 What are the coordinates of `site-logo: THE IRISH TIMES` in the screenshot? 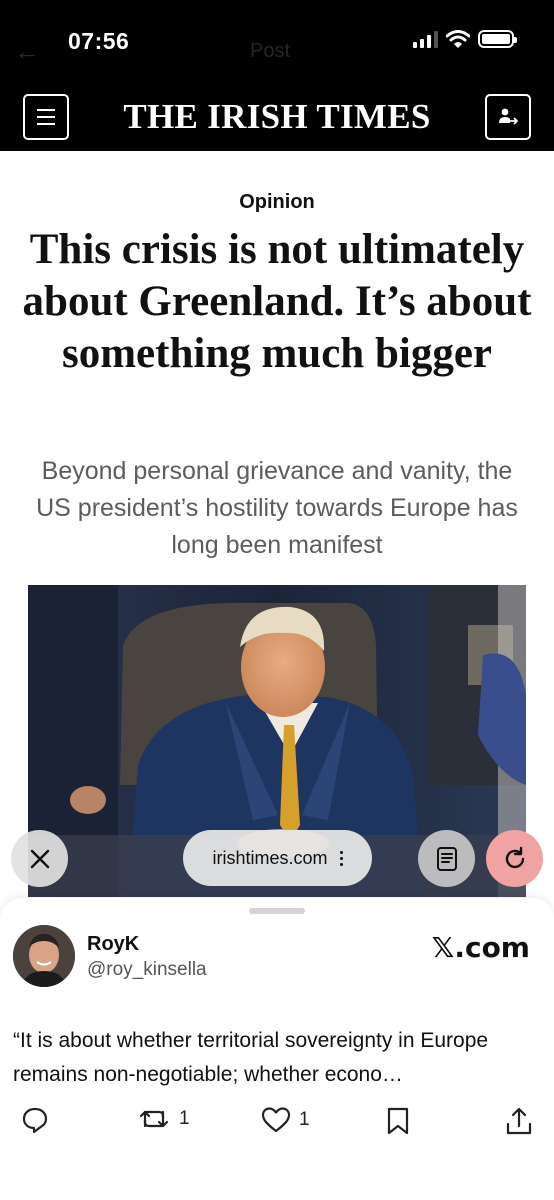 It's located at (277, 117).